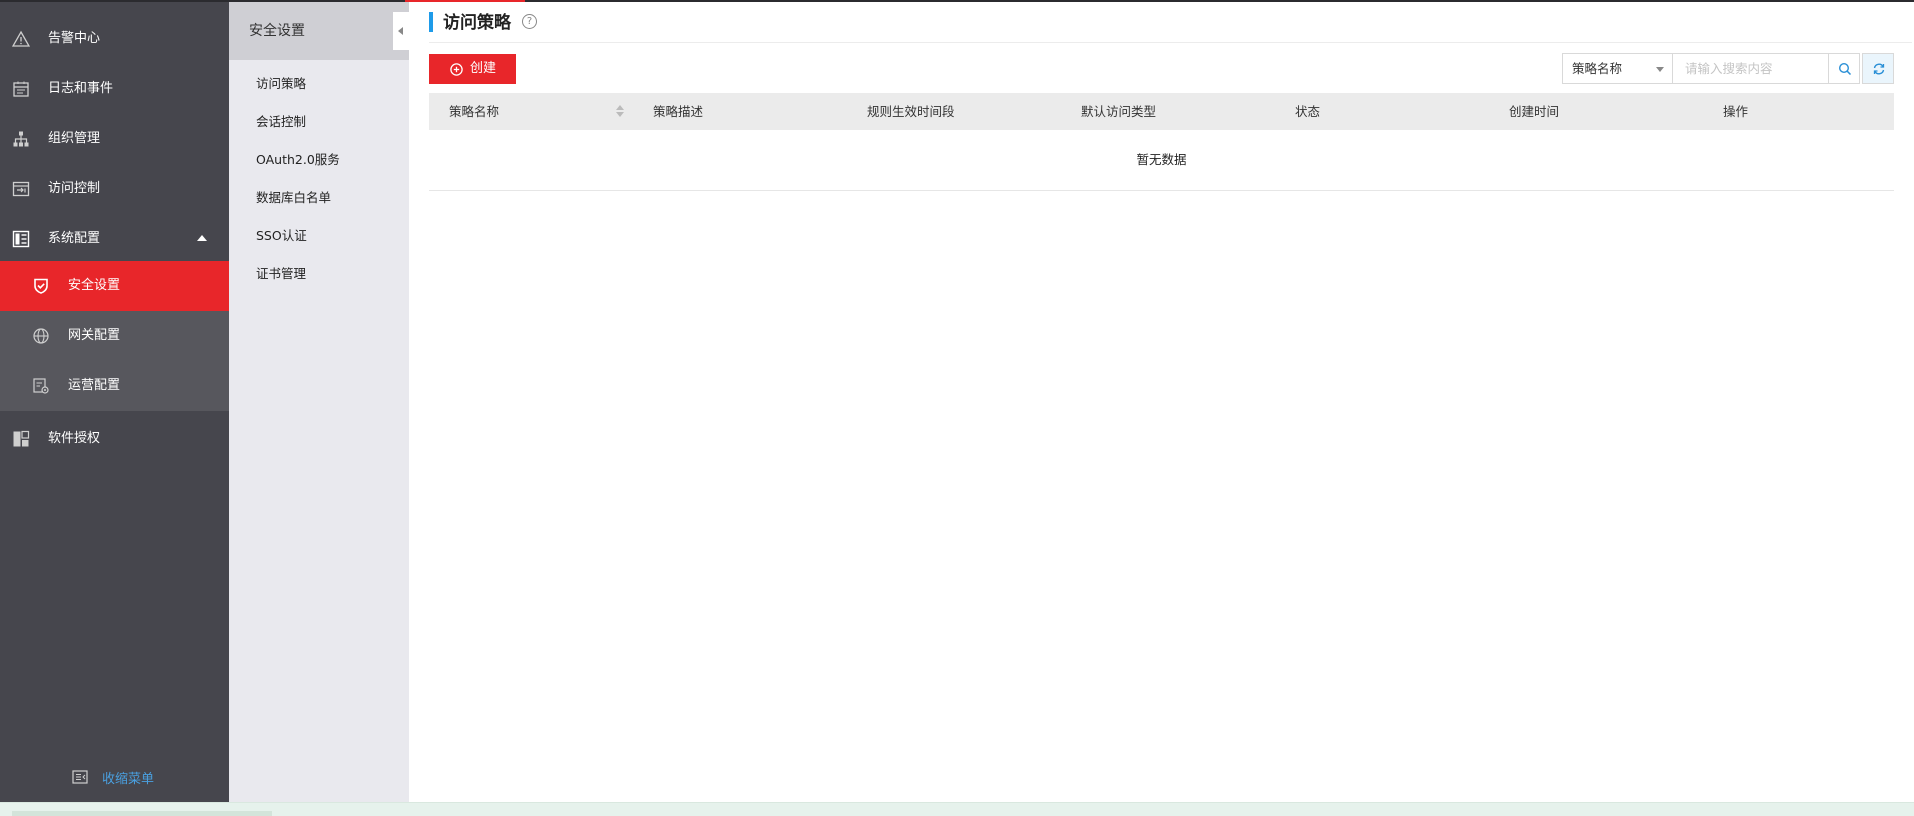 Image resolution: width=1914 pixels, height=816 pixels. I want to click on column-header-effective-period: 规则生效时间段, so click(911, 111).